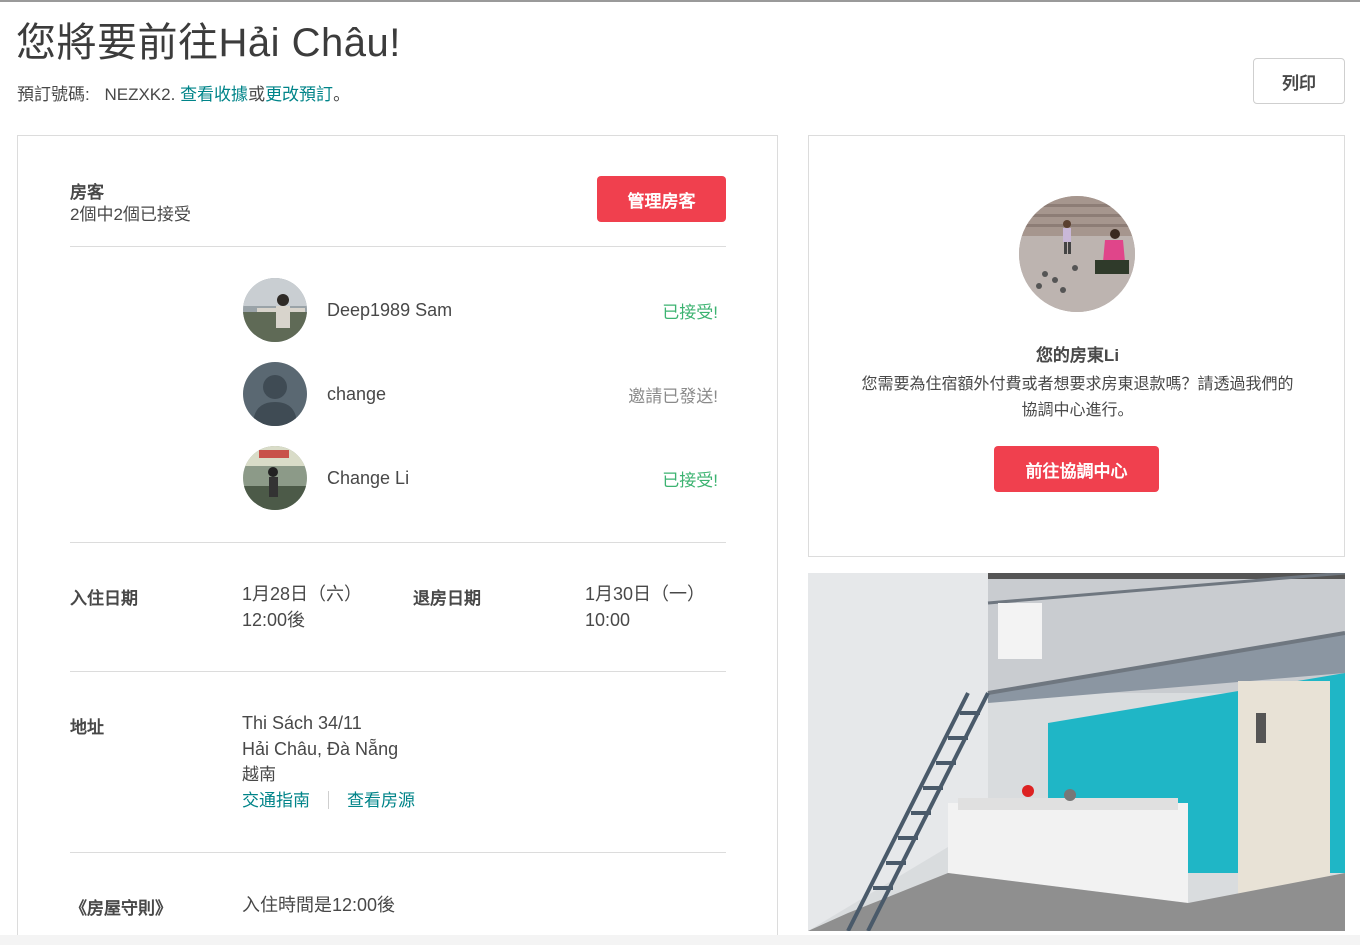  I want to click on checkout-heading: 退房日期, so click(447, 598).